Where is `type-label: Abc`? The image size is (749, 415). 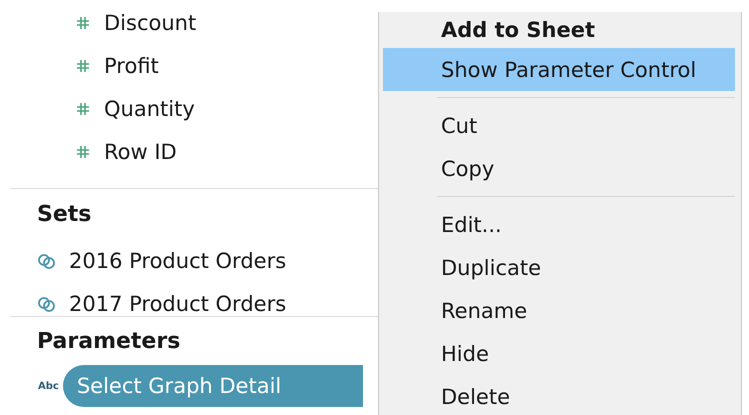 type-label: Abc is located at coordinates (48, 386).